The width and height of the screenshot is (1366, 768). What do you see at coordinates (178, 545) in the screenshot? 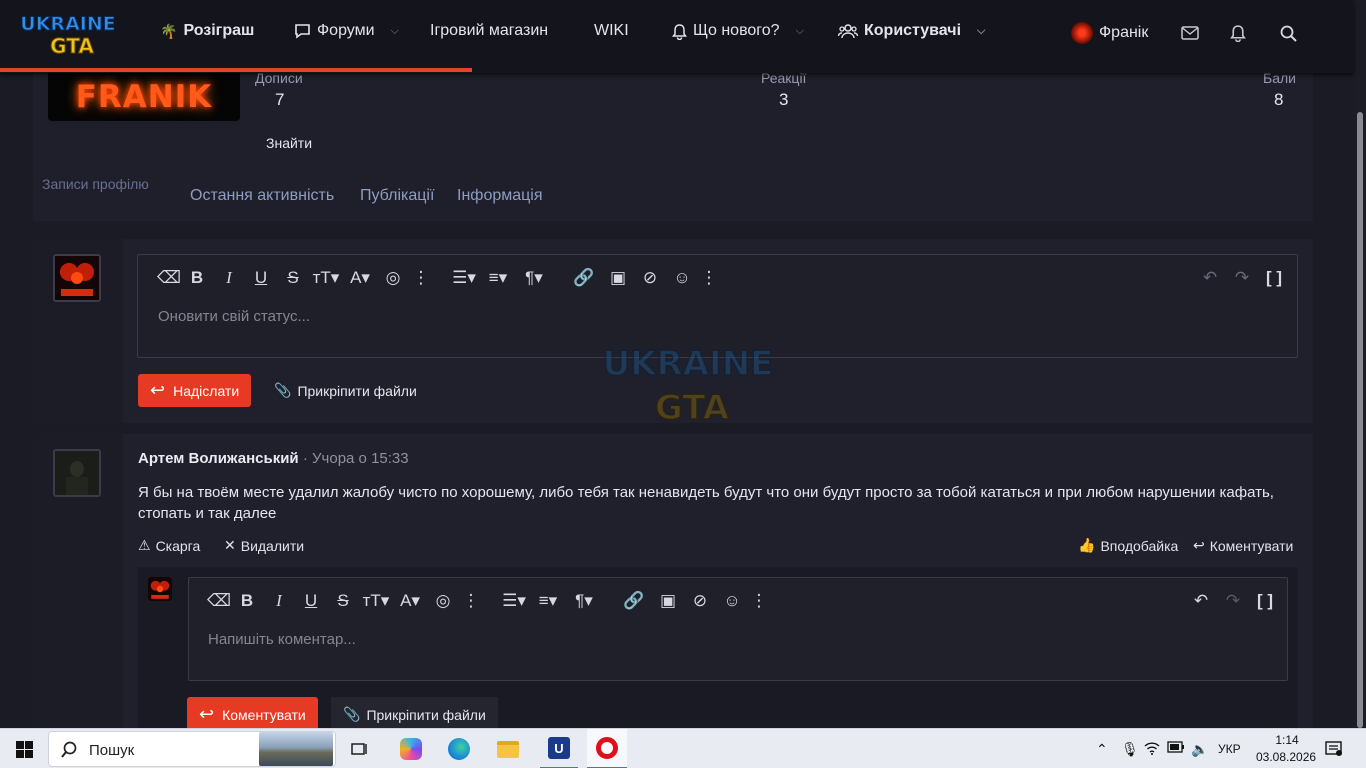
I see `report-label: Скарга` at bounding box center [178, 545].